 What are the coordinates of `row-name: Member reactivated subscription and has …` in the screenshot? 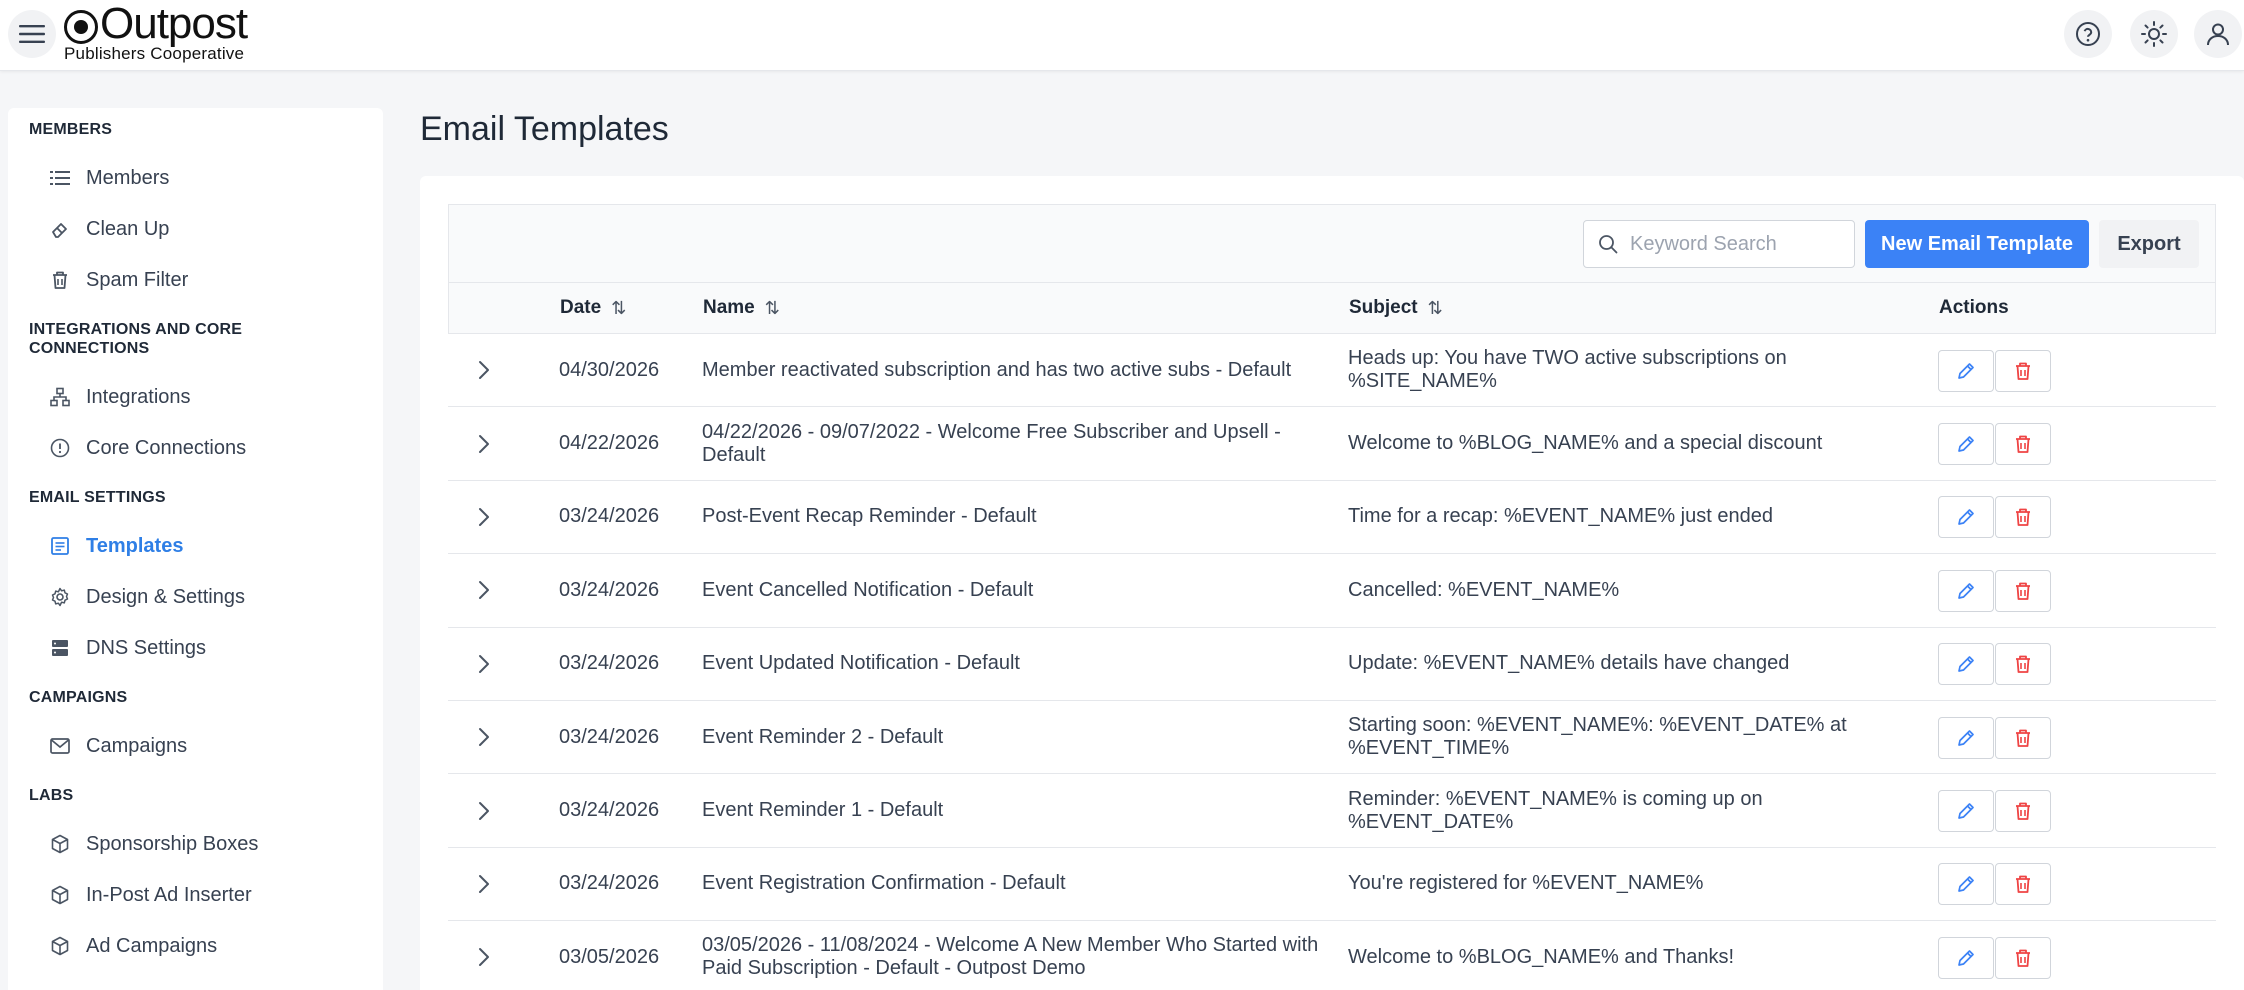 It's located at (997, 369).